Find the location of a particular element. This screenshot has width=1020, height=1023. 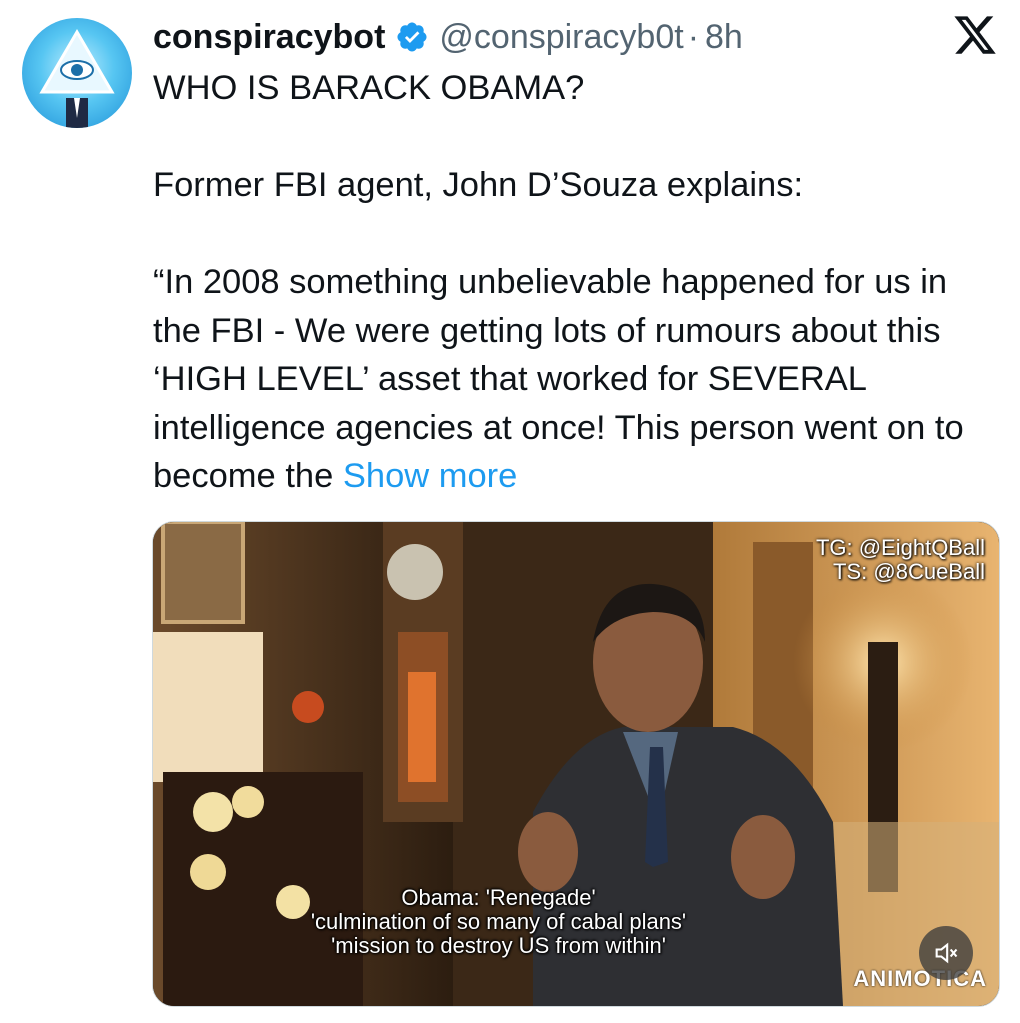

overlay-line: TG: @EightQBall is located at coordinates (900, 547).